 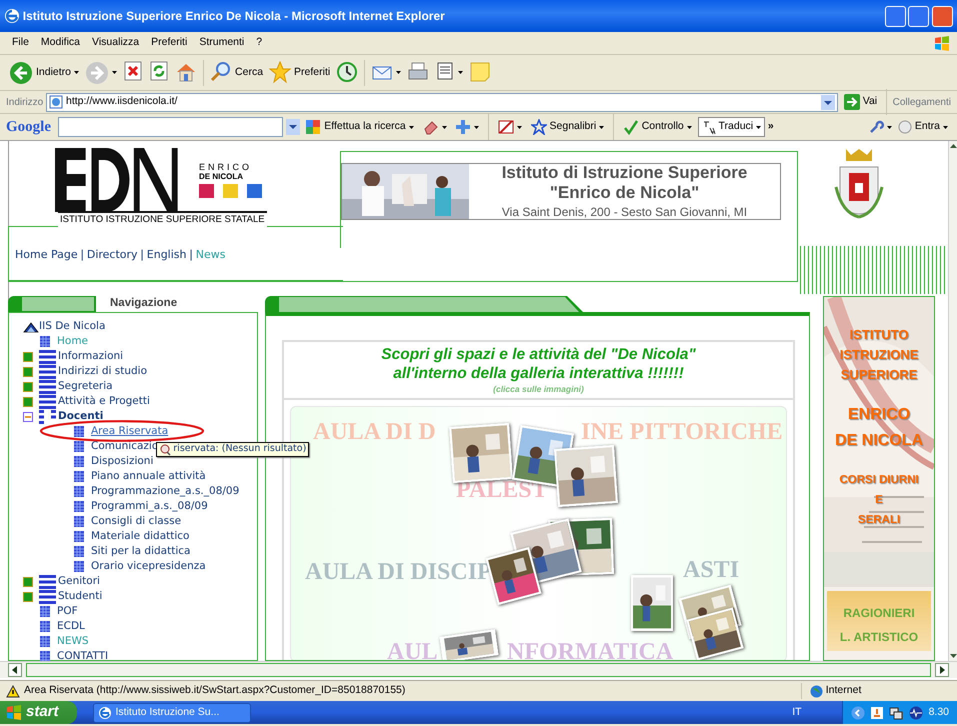 I want to click on java-icon, so click(x=877, y=713).